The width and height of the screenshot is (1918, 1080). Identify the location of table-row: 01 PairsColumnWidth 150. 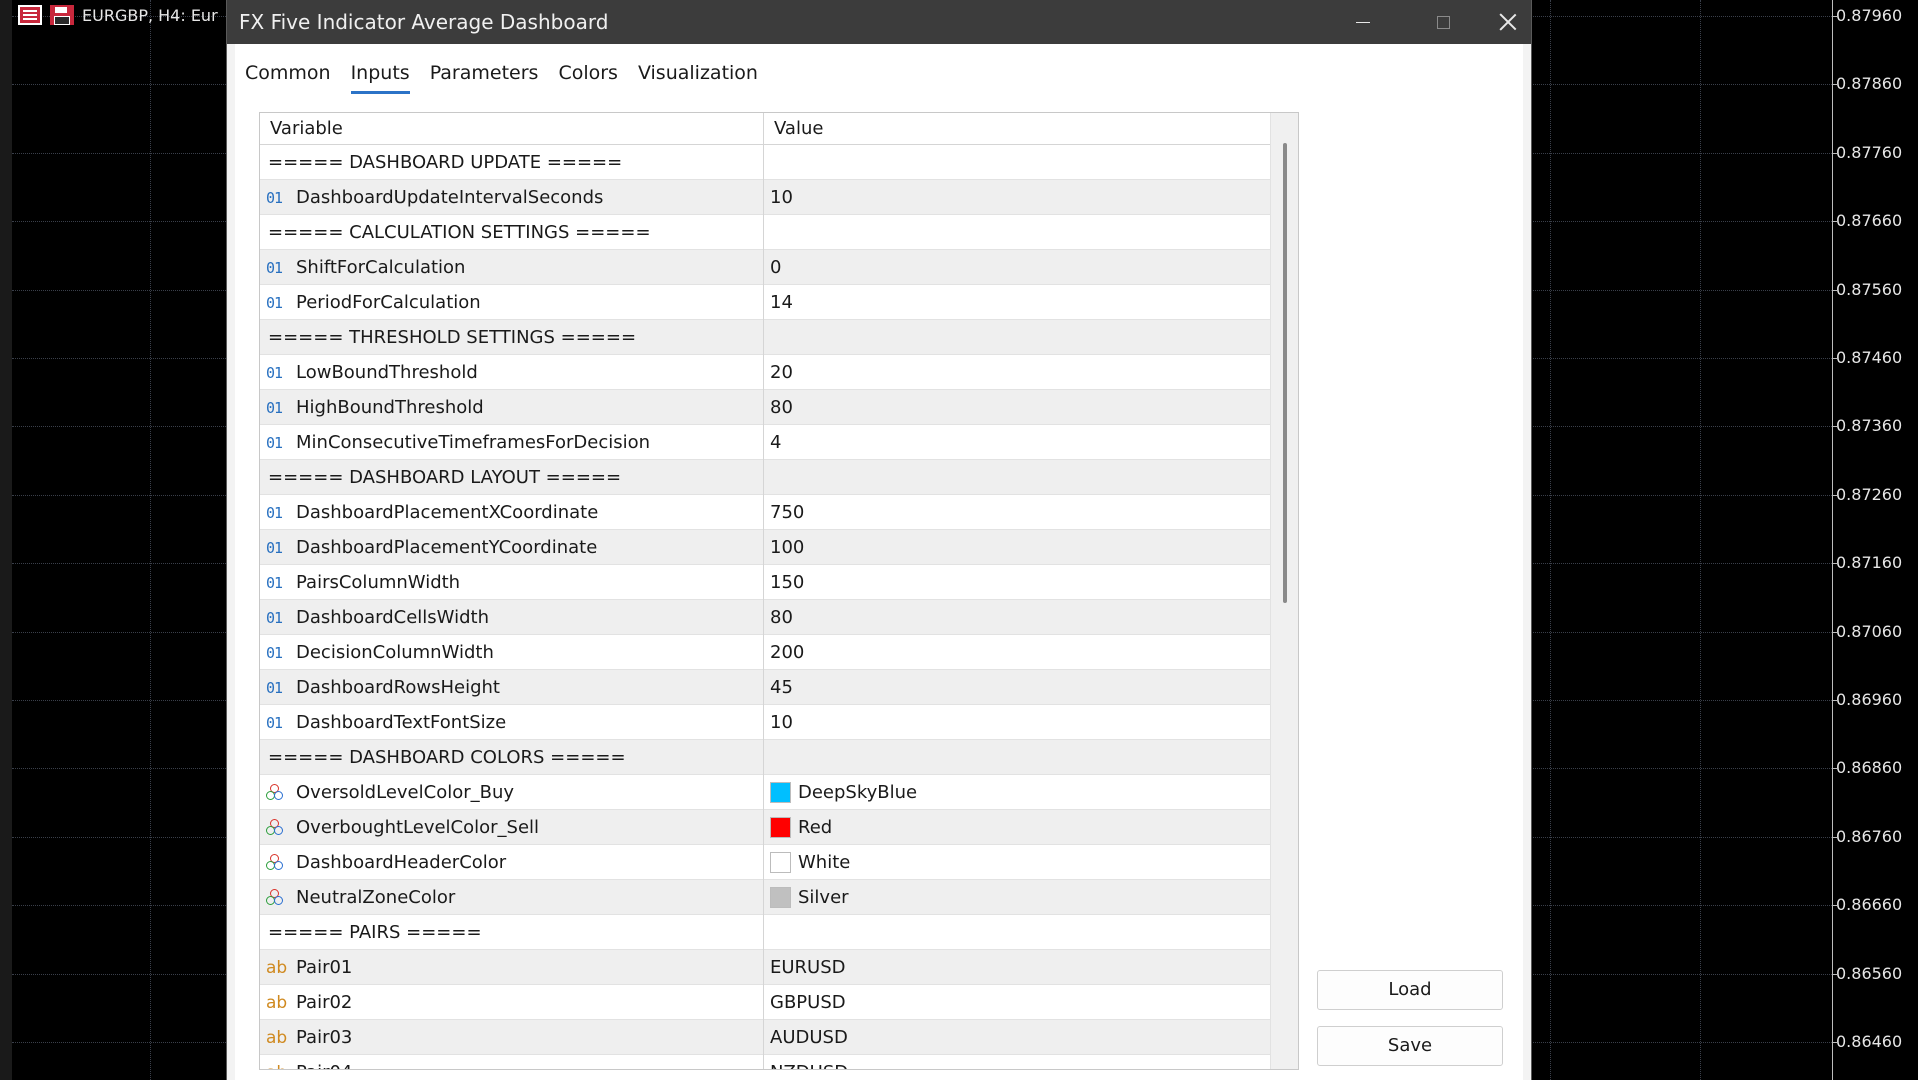
(765, 582).